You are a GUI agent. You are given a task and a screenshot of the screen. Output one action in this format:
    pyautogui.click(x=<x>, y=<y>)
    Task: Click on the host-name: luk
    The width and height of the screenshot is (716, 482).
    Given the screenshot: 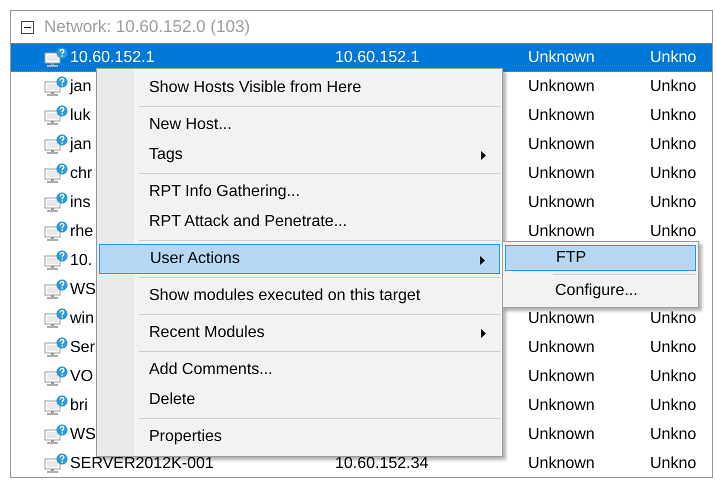 What is the action you would take?
    pyautogui.click(x=80, y=116)
    